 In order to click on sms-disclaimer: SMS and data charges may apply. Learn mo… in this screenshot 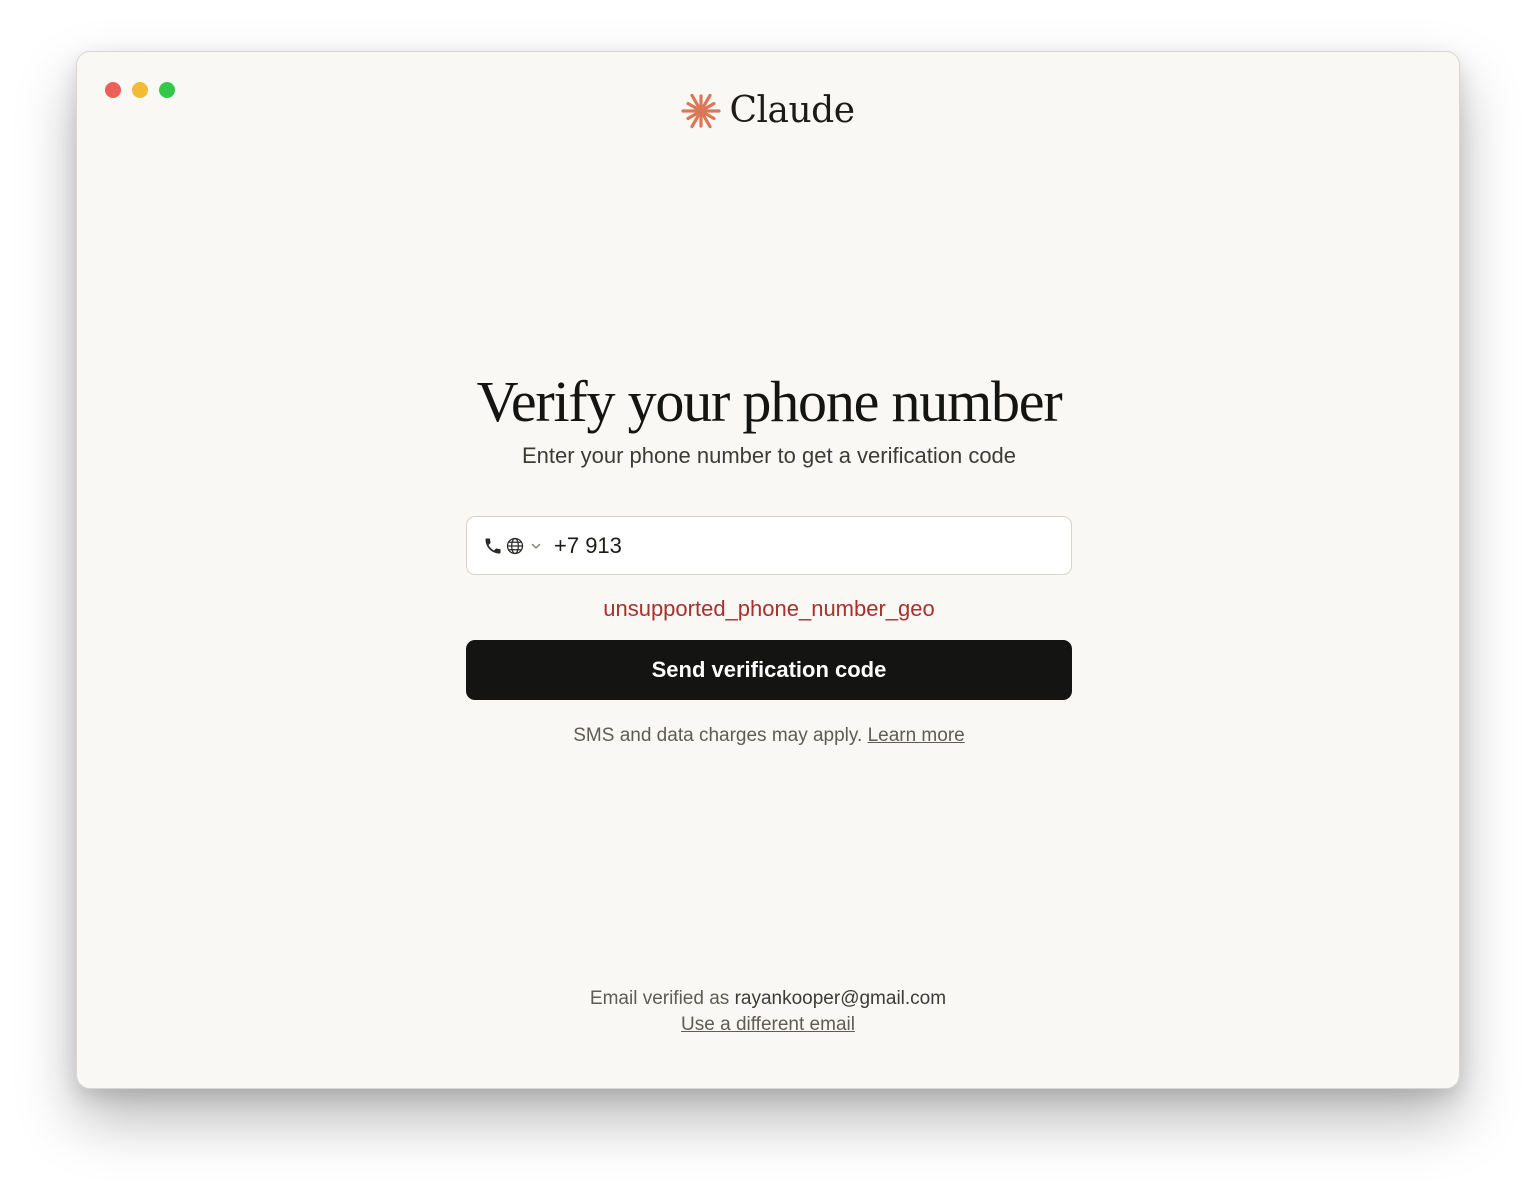, I will do `click(769, 736)`.